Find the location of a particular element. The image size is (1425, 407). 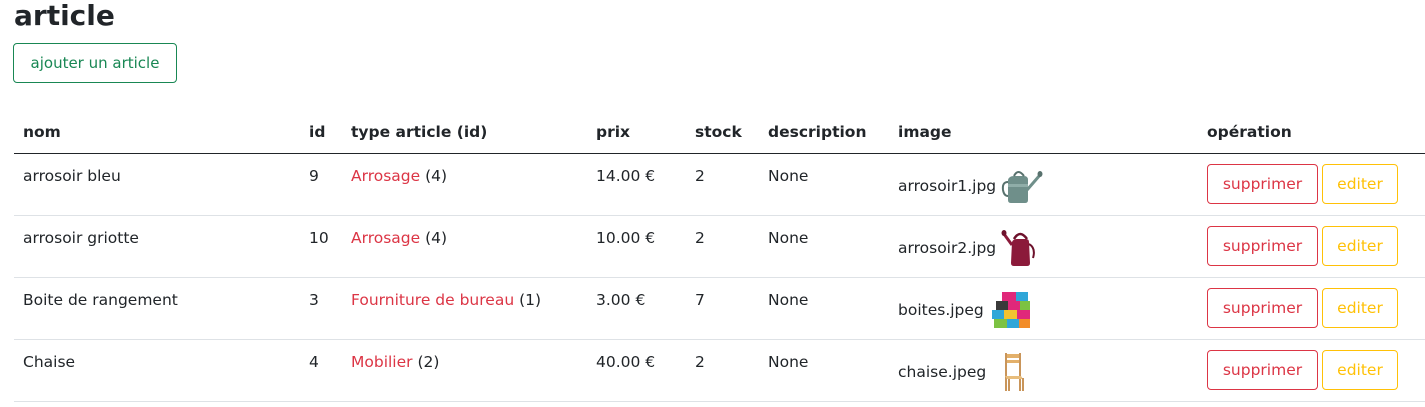

header-image: image is located at coordinates (1043, 132).